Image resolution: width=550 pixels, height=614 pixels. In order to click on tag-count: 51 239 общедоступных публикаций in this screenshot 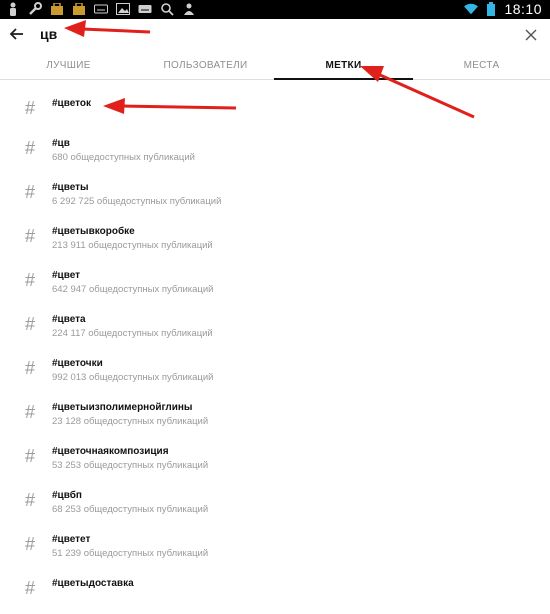, I will do `click(130, 553)`.